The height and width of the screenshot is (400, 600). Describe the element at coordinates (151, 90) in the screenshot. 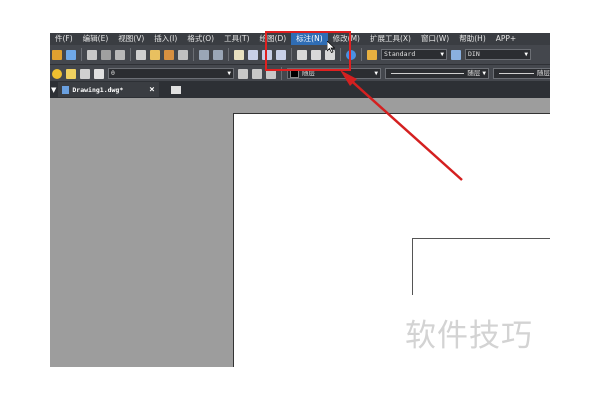

I see `close-icon: ×` at that location.